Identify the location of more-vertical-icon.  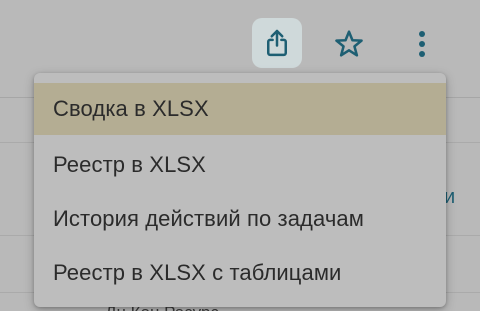
(422, 44).